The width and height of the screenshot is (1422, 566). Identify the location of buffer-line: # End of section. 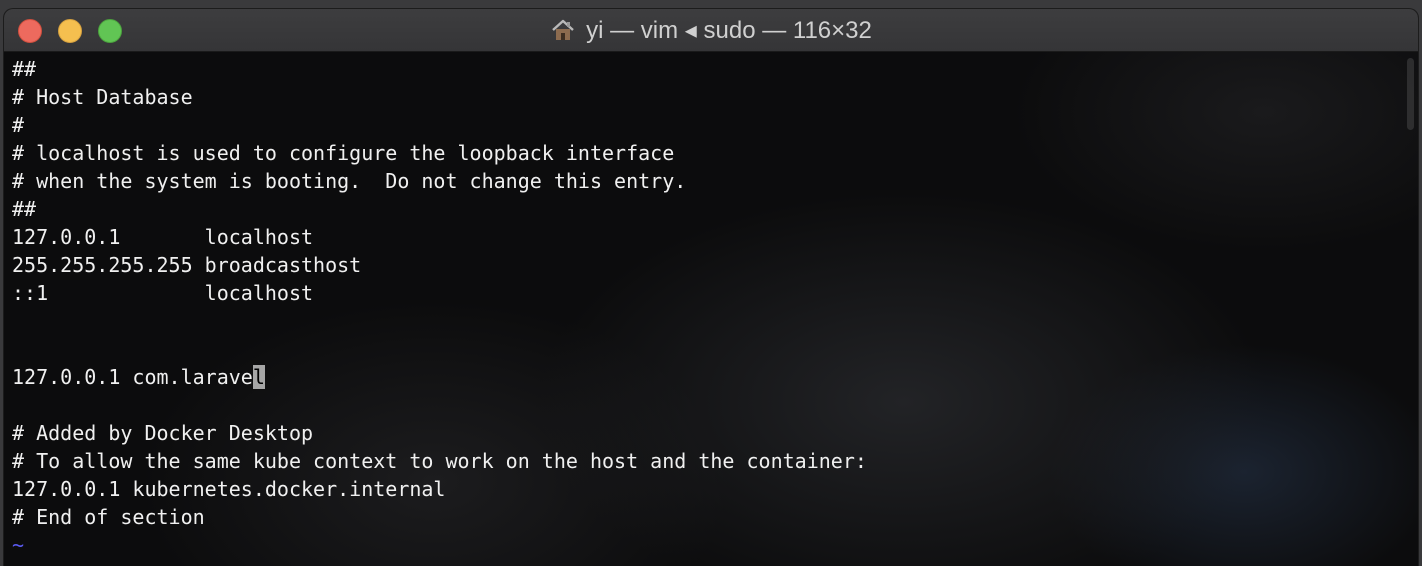
(108, 517).